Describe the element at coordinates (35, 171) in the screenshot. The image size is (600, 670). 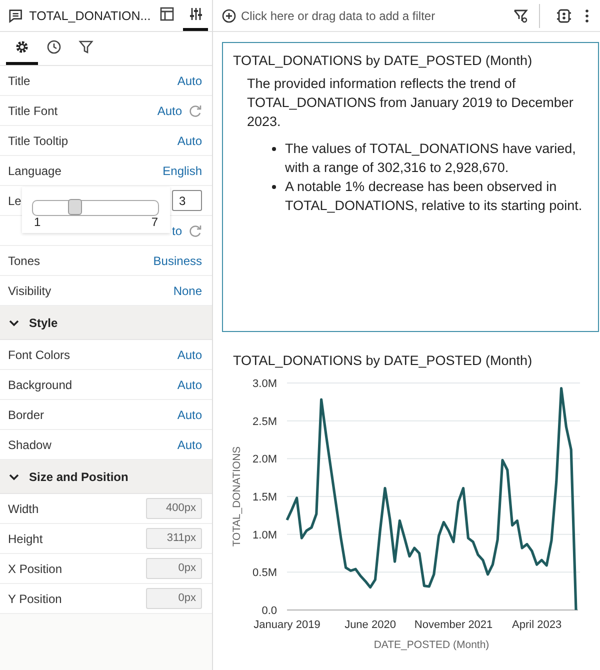
I see `property-label: Language` at that location.